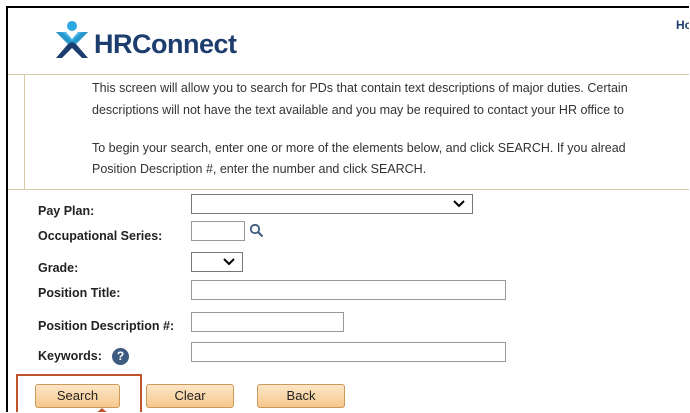  What do you see at coordinates (100, 236) in the screenshot?
I see `occupational-series-label: Occupational Series:` at bounding box center [100, 236].